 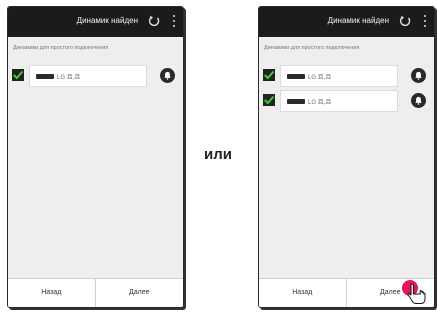 I want to click on separator-label: или, so click(x=218, y=154).